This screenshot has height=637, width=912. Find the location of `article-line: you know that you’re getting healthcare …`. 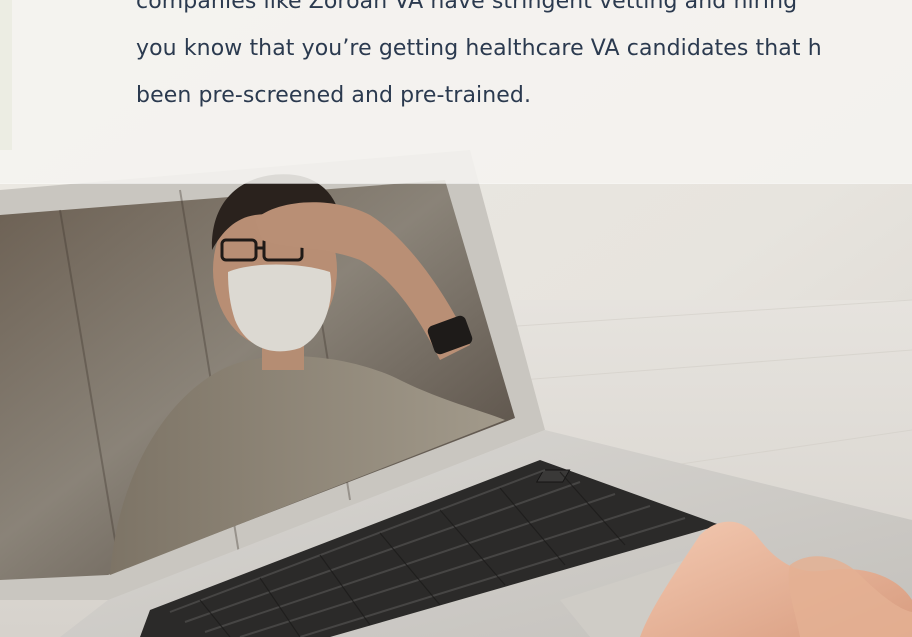

article-line: you know that you’re getting healthcare … is located at coordinates (479, 48).